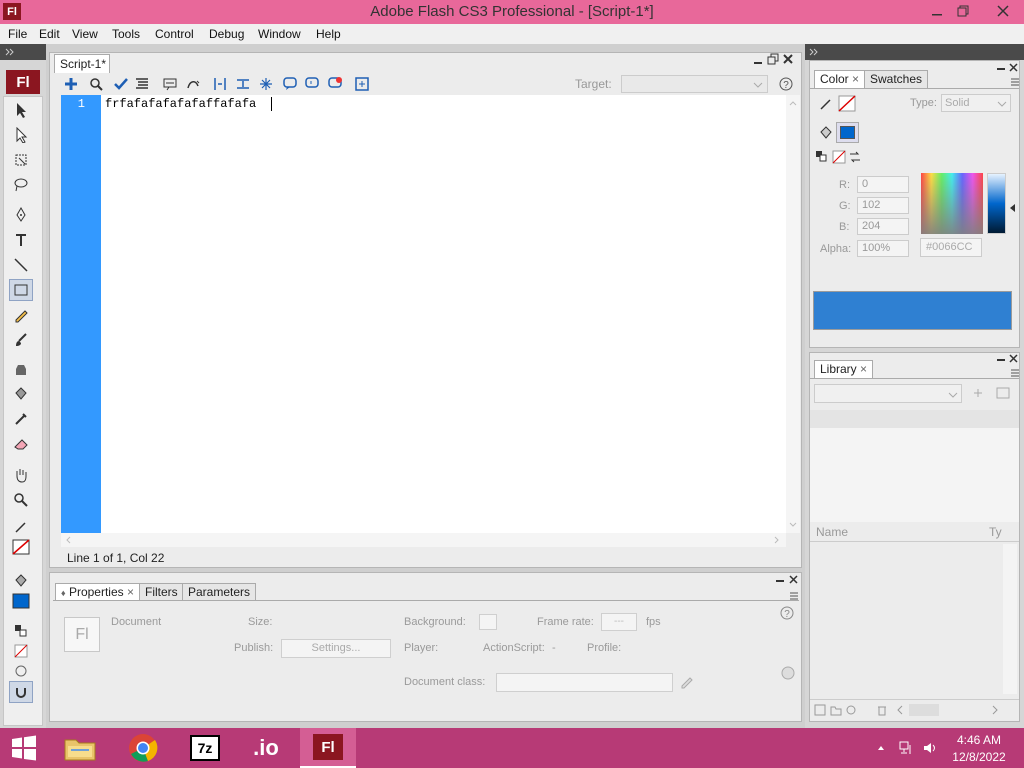 This screenshot has width=1024, height=768. Describe the element at coordinates (80, 748) in the screenshot. I see `taskbar-file-explorer` at that location.